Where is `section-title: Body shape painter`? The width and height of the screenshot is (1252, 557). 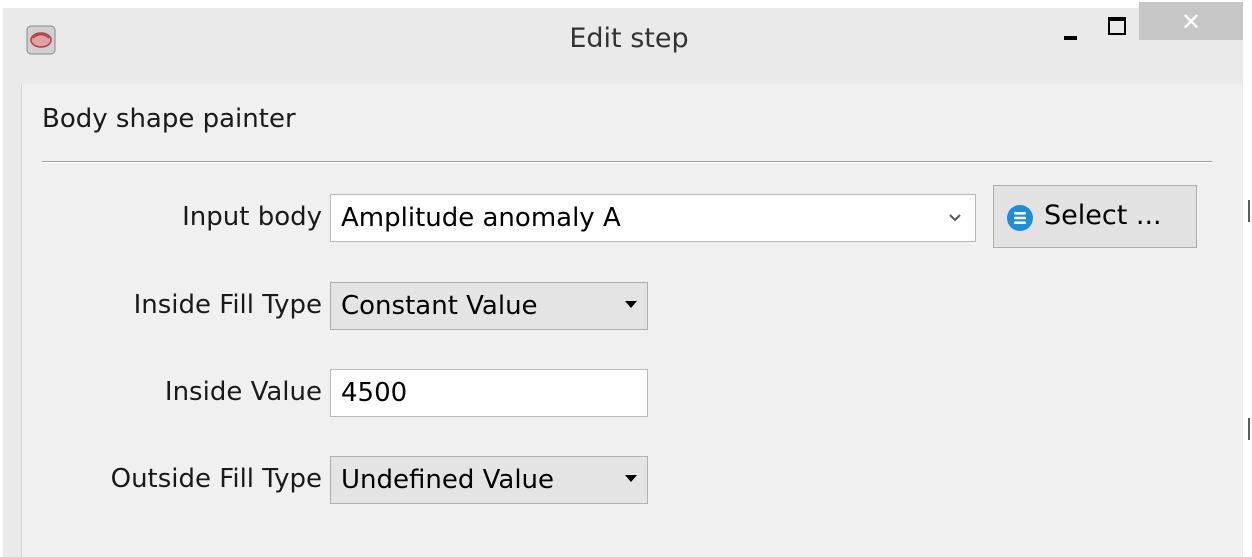 section-title: Body shape painter is located at coordinates (169, 119).